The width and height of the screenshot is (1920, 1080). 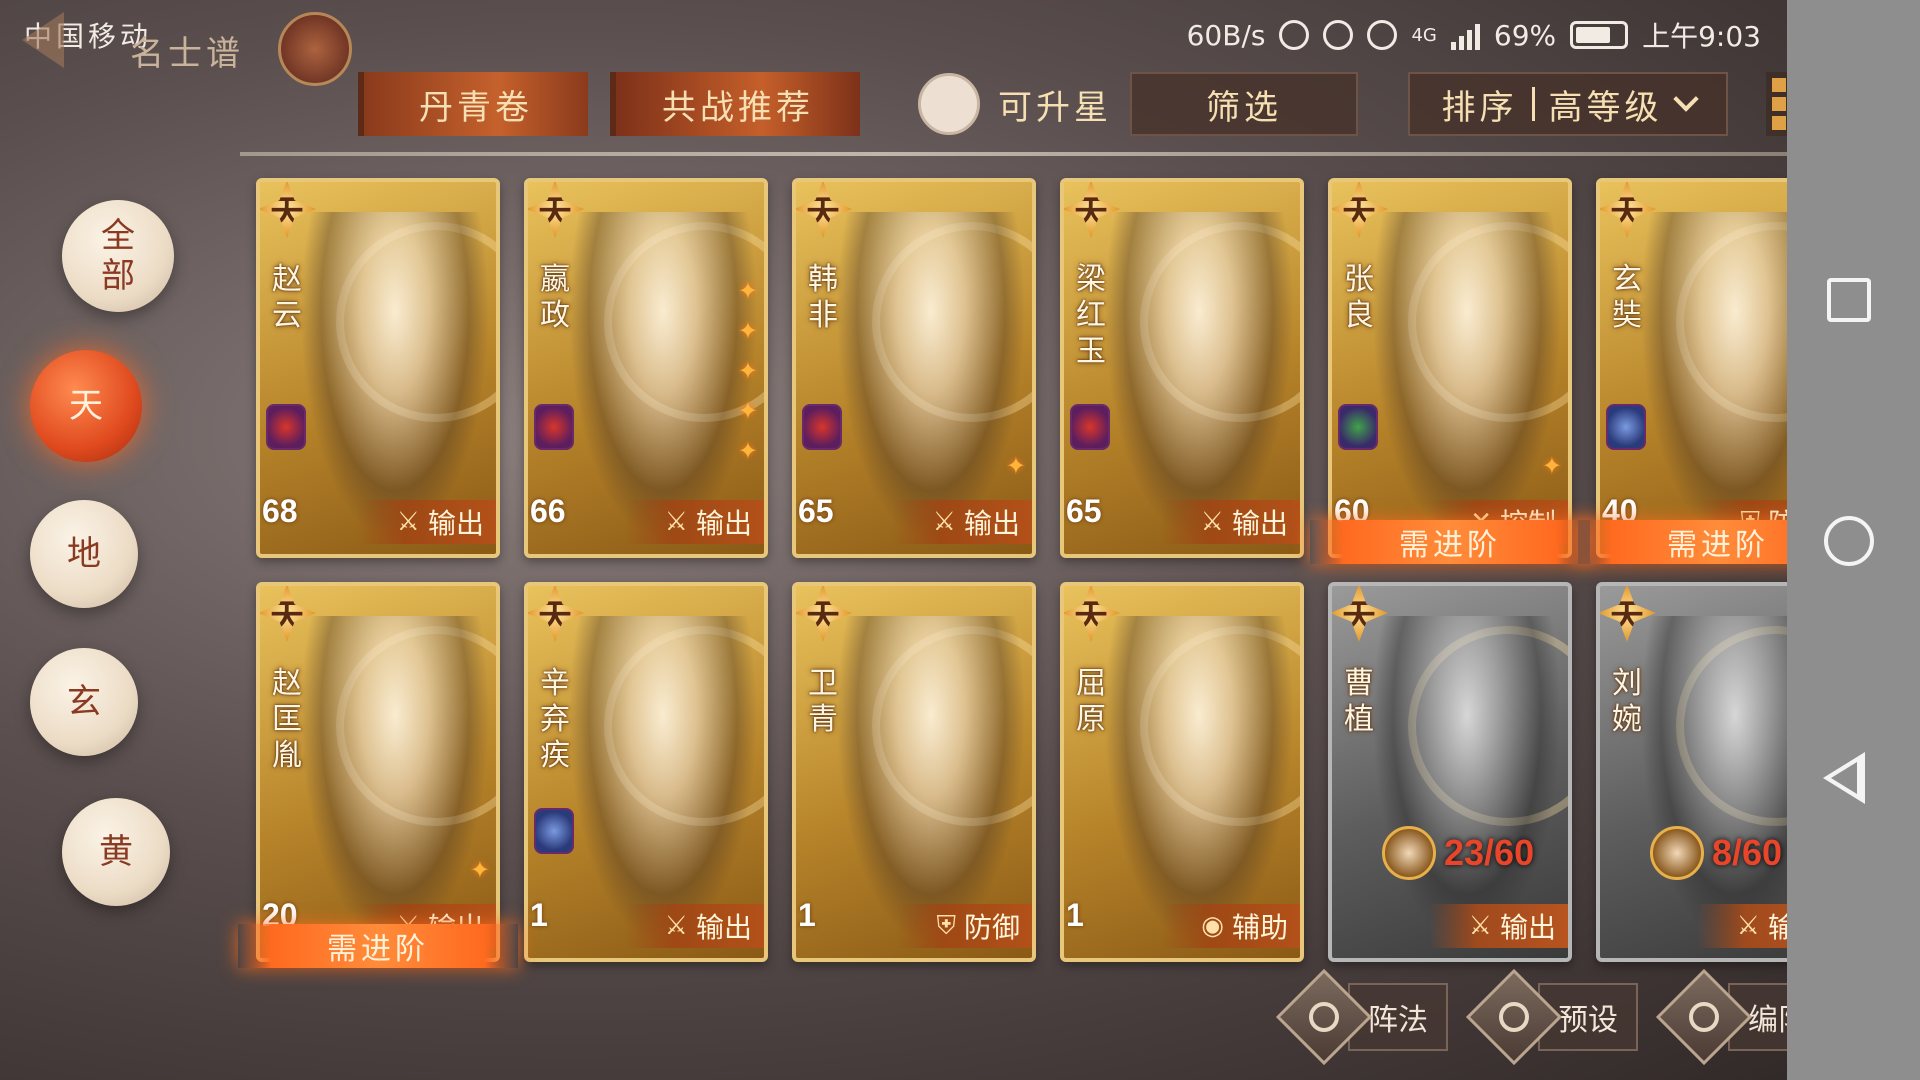 I want to click on filter-label: 筛选, so click(x=1244, y=107).